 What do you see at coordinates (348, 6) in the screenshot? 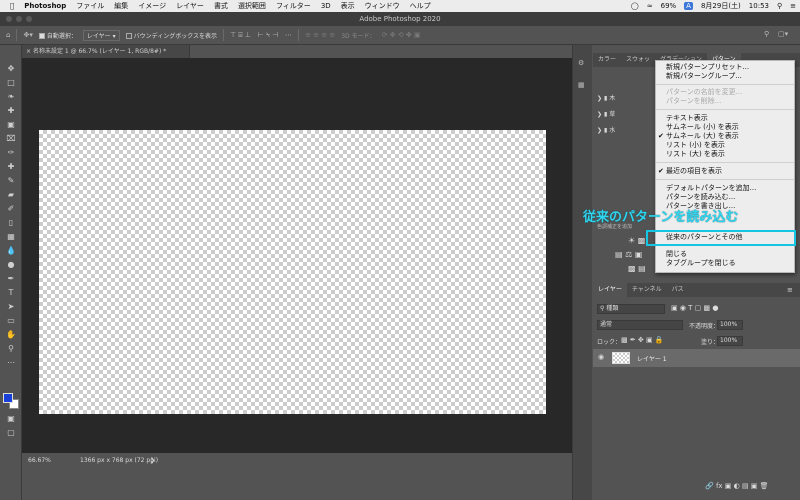
I see `menu-view: 表示` at bounding box center [348, 6].